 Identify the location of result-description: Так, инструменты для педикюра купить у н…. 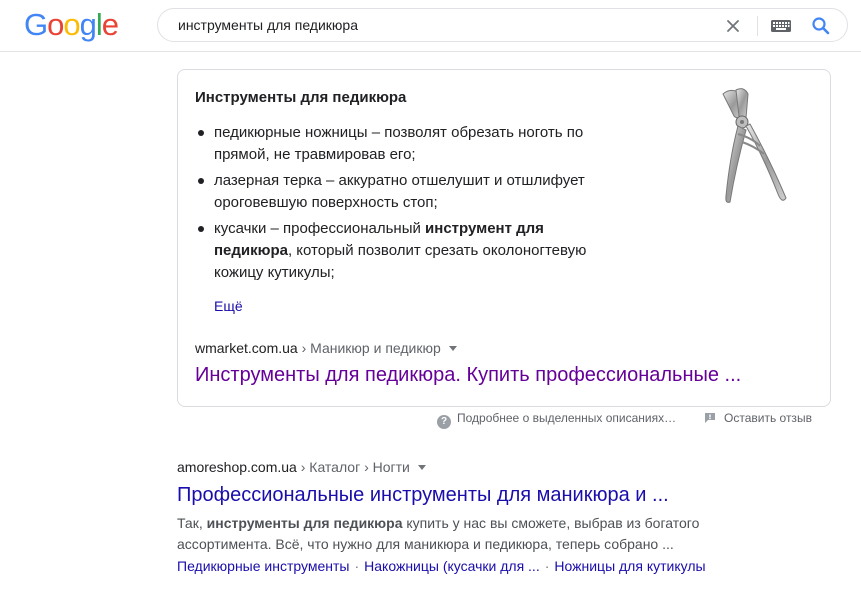
(447, 534).